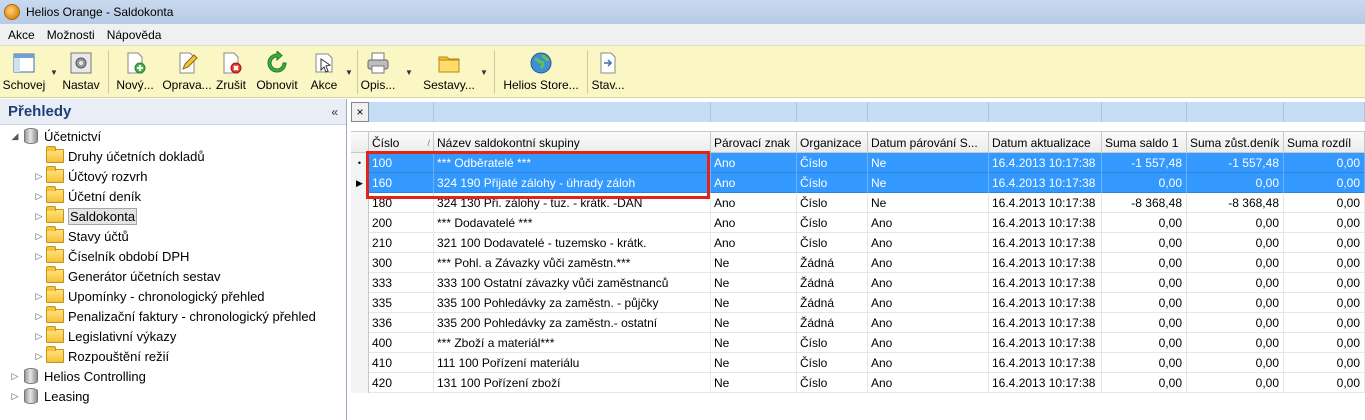 The height and width of the screenshot is (420, 1365). I want to click on tree-item: ▷ Legislativní výkazy, so click(173, 336).